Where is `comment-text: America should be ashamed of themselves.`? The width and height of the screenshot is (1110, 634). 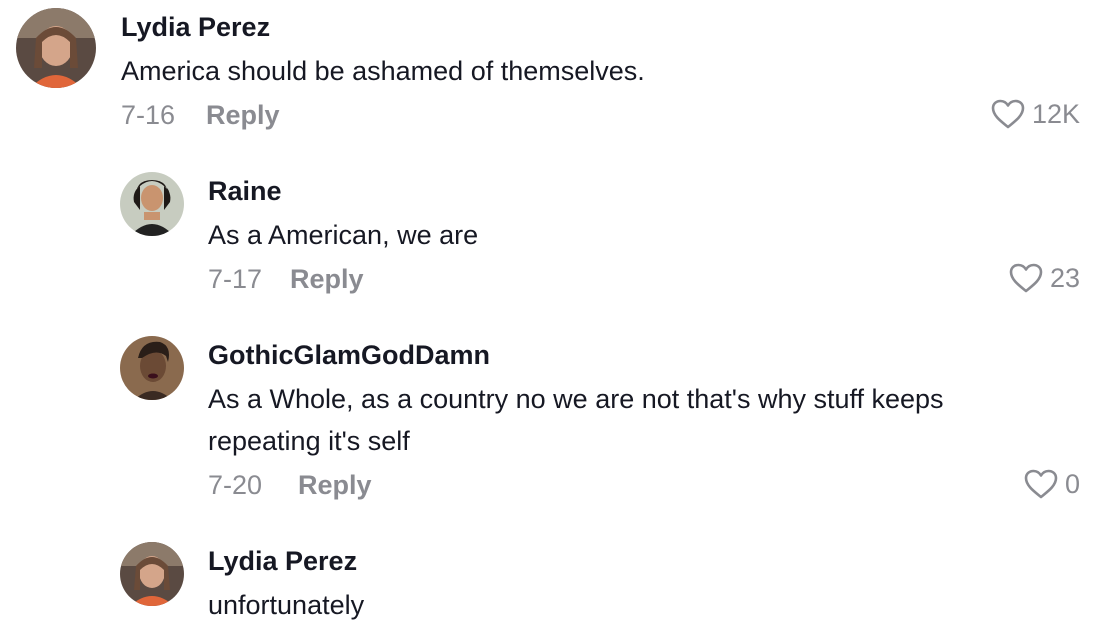 comment-text: America should be ashamed of themselves. is located at coordinates (383, 71).